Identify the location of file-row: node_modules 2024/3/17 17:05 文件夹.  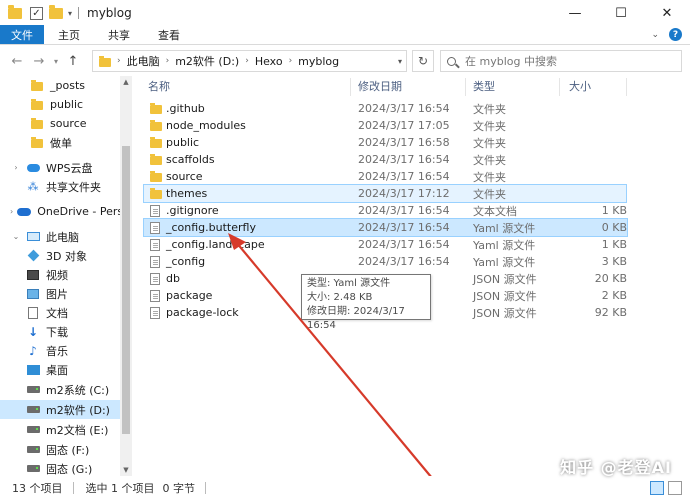
(385, 125).